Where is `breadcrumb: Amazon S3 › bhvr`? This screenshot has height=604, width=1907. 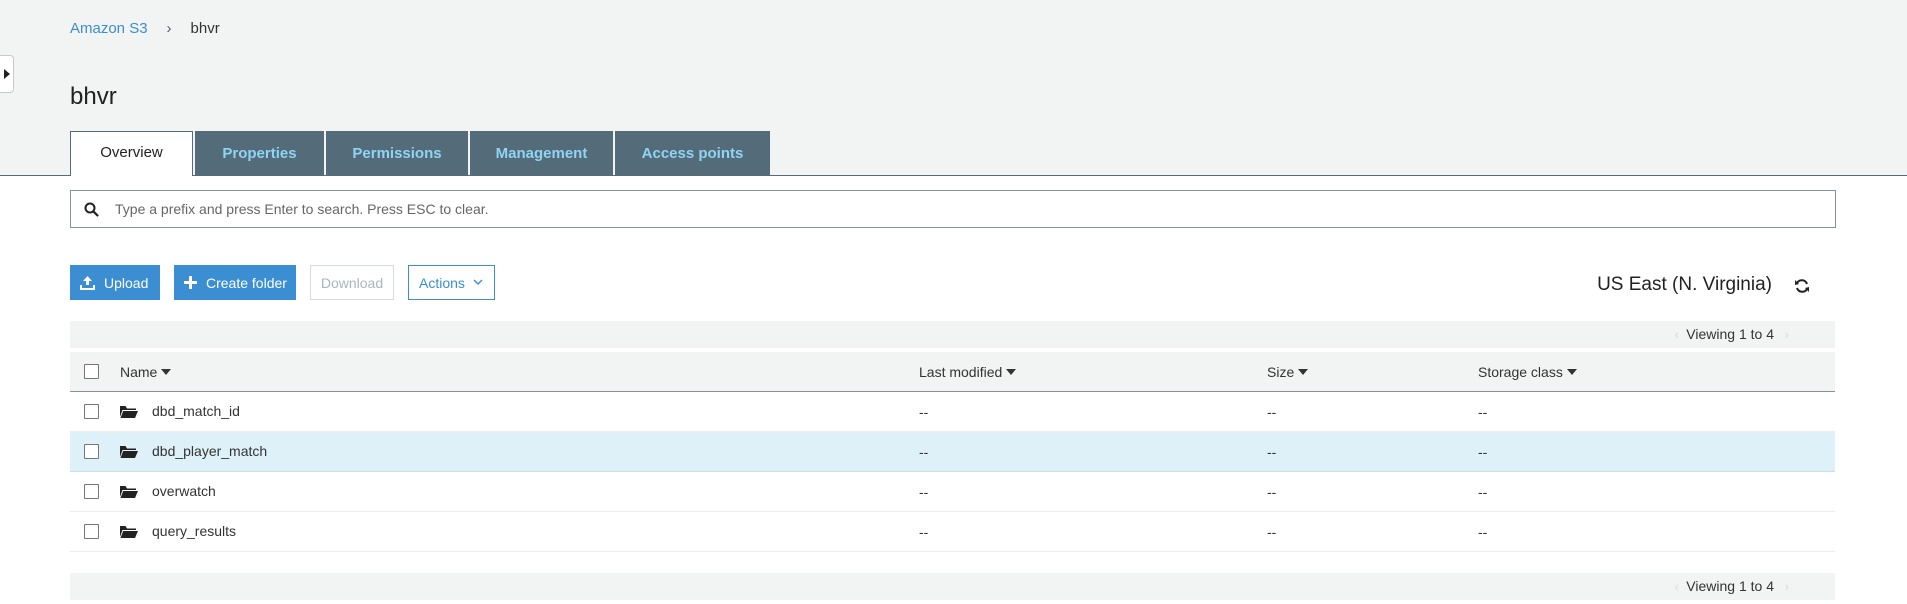
breadcrumb: Amazon S3 › bhvr is located at coordinates (145, 28).